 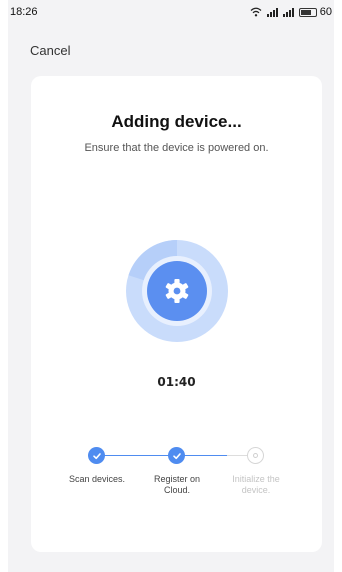 I want to click on status-icons: 60, so click(x=291, y=12).